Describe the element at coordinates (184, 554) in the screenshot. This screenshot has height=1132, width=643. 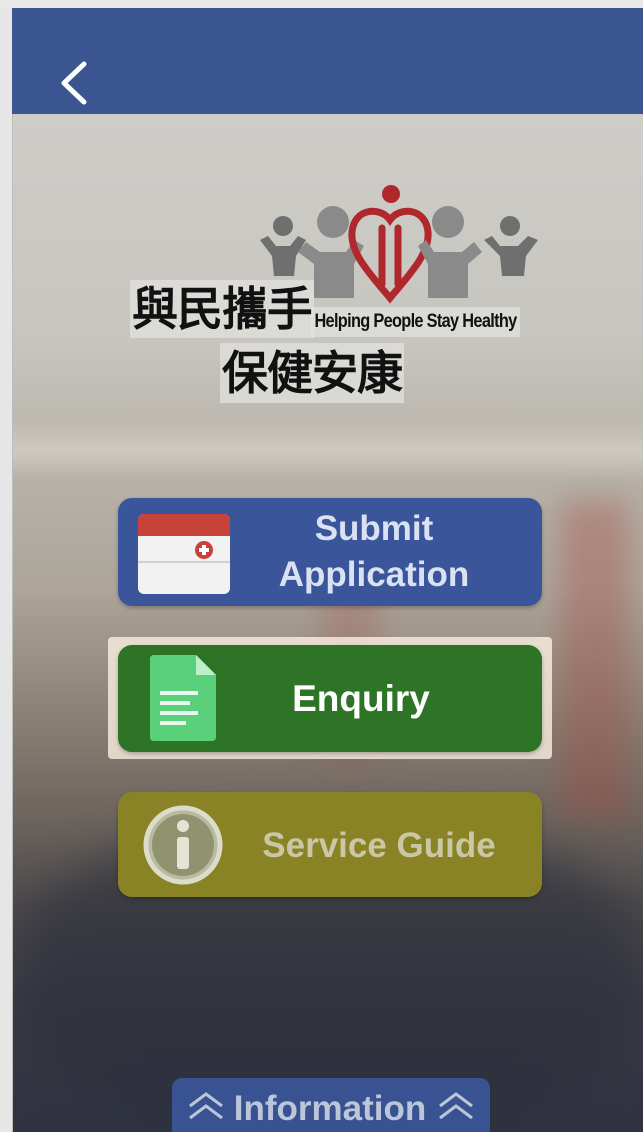
I see `medical-calendar-icon` at that location.